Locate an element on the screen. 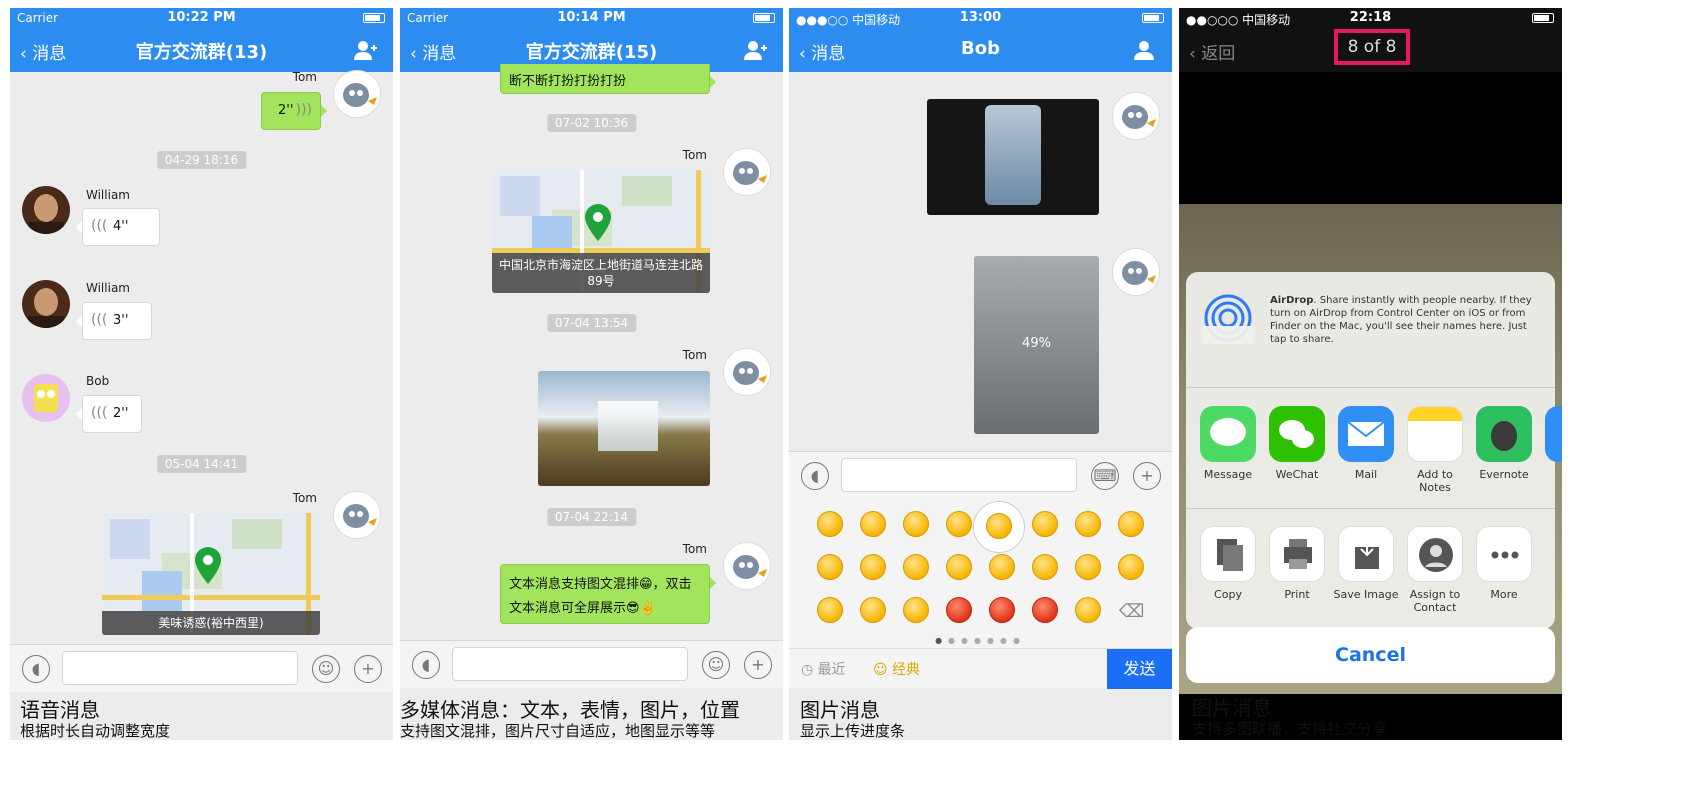 Image resolution: width=1698 pixels, height=808 pixels. tab-classic: ☺ 经典 is located at coordinates (896, 669).